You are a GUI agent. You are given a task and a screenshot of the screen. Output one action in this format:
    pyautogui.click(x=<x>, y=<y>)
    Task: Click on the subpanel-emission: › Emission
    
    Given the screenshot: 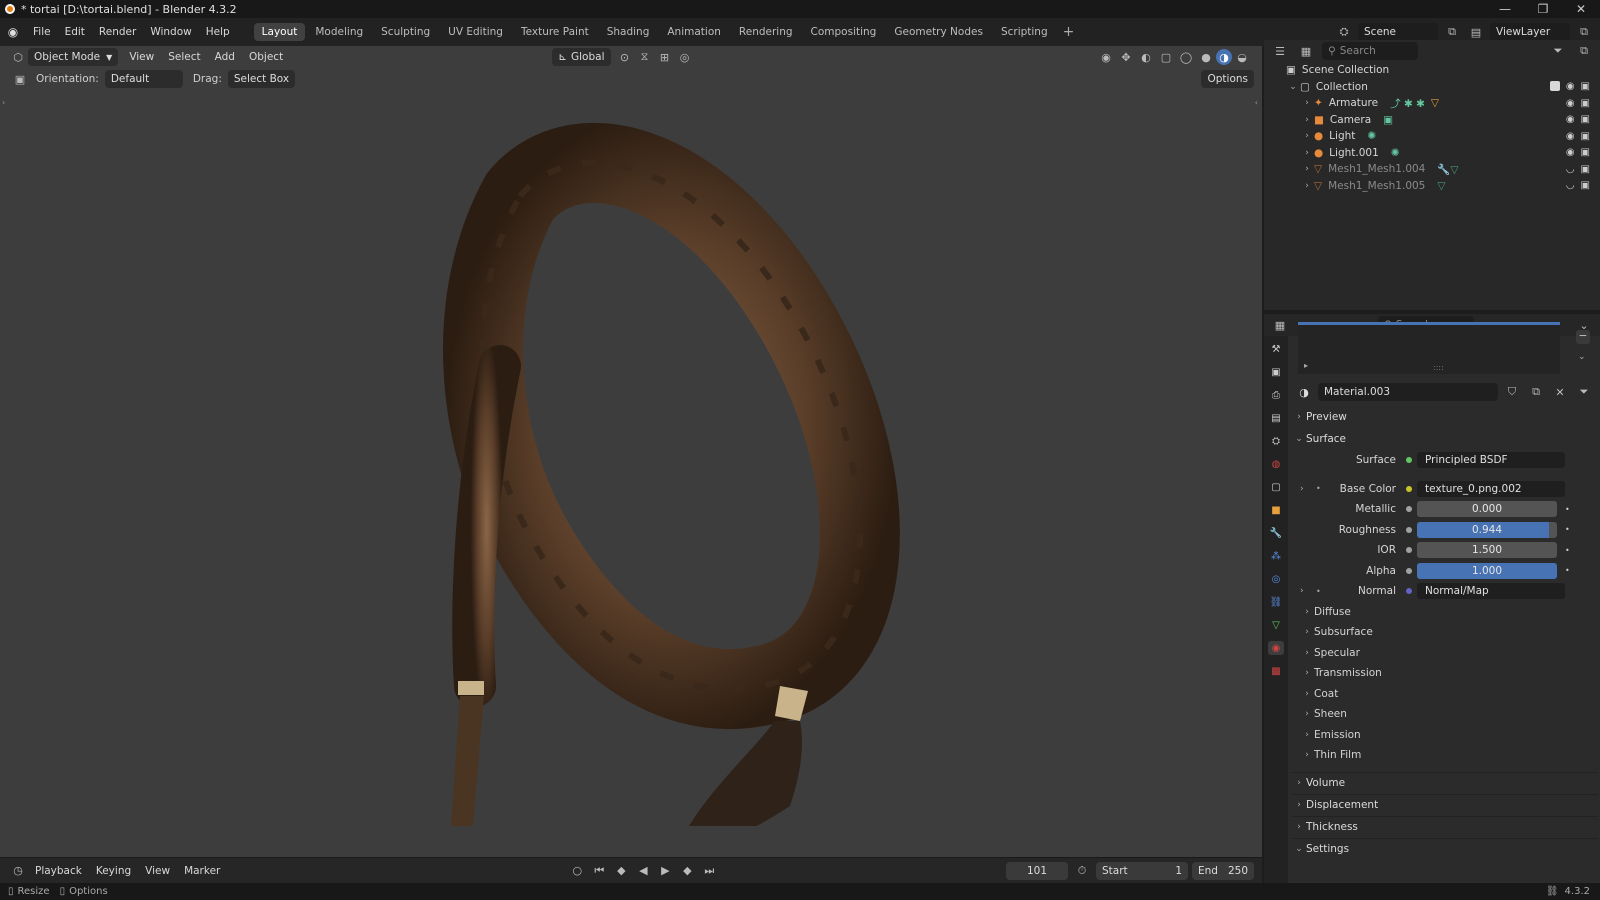 What is the action you would take?
    pyautogui.click(x=1445, y=735)
    